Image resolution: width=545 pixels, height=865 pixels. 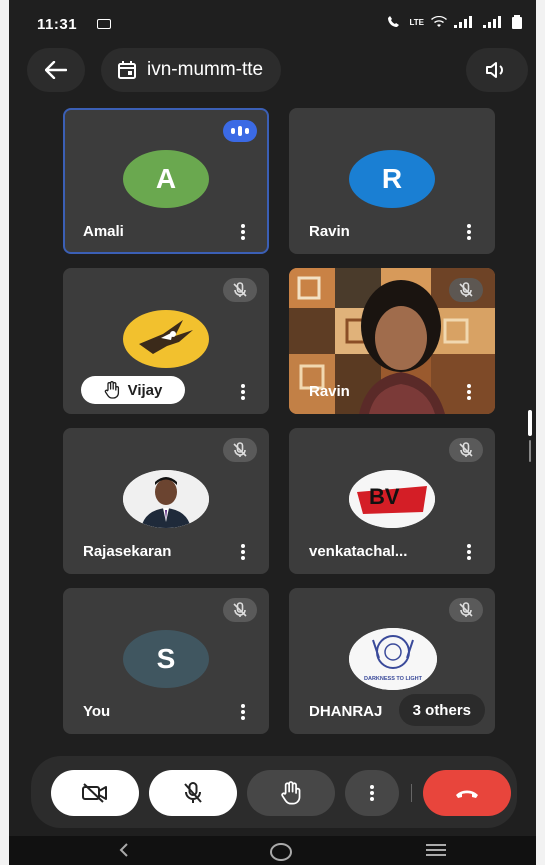 I want to click on mic-toggle-button, so click(x=193, y=793).